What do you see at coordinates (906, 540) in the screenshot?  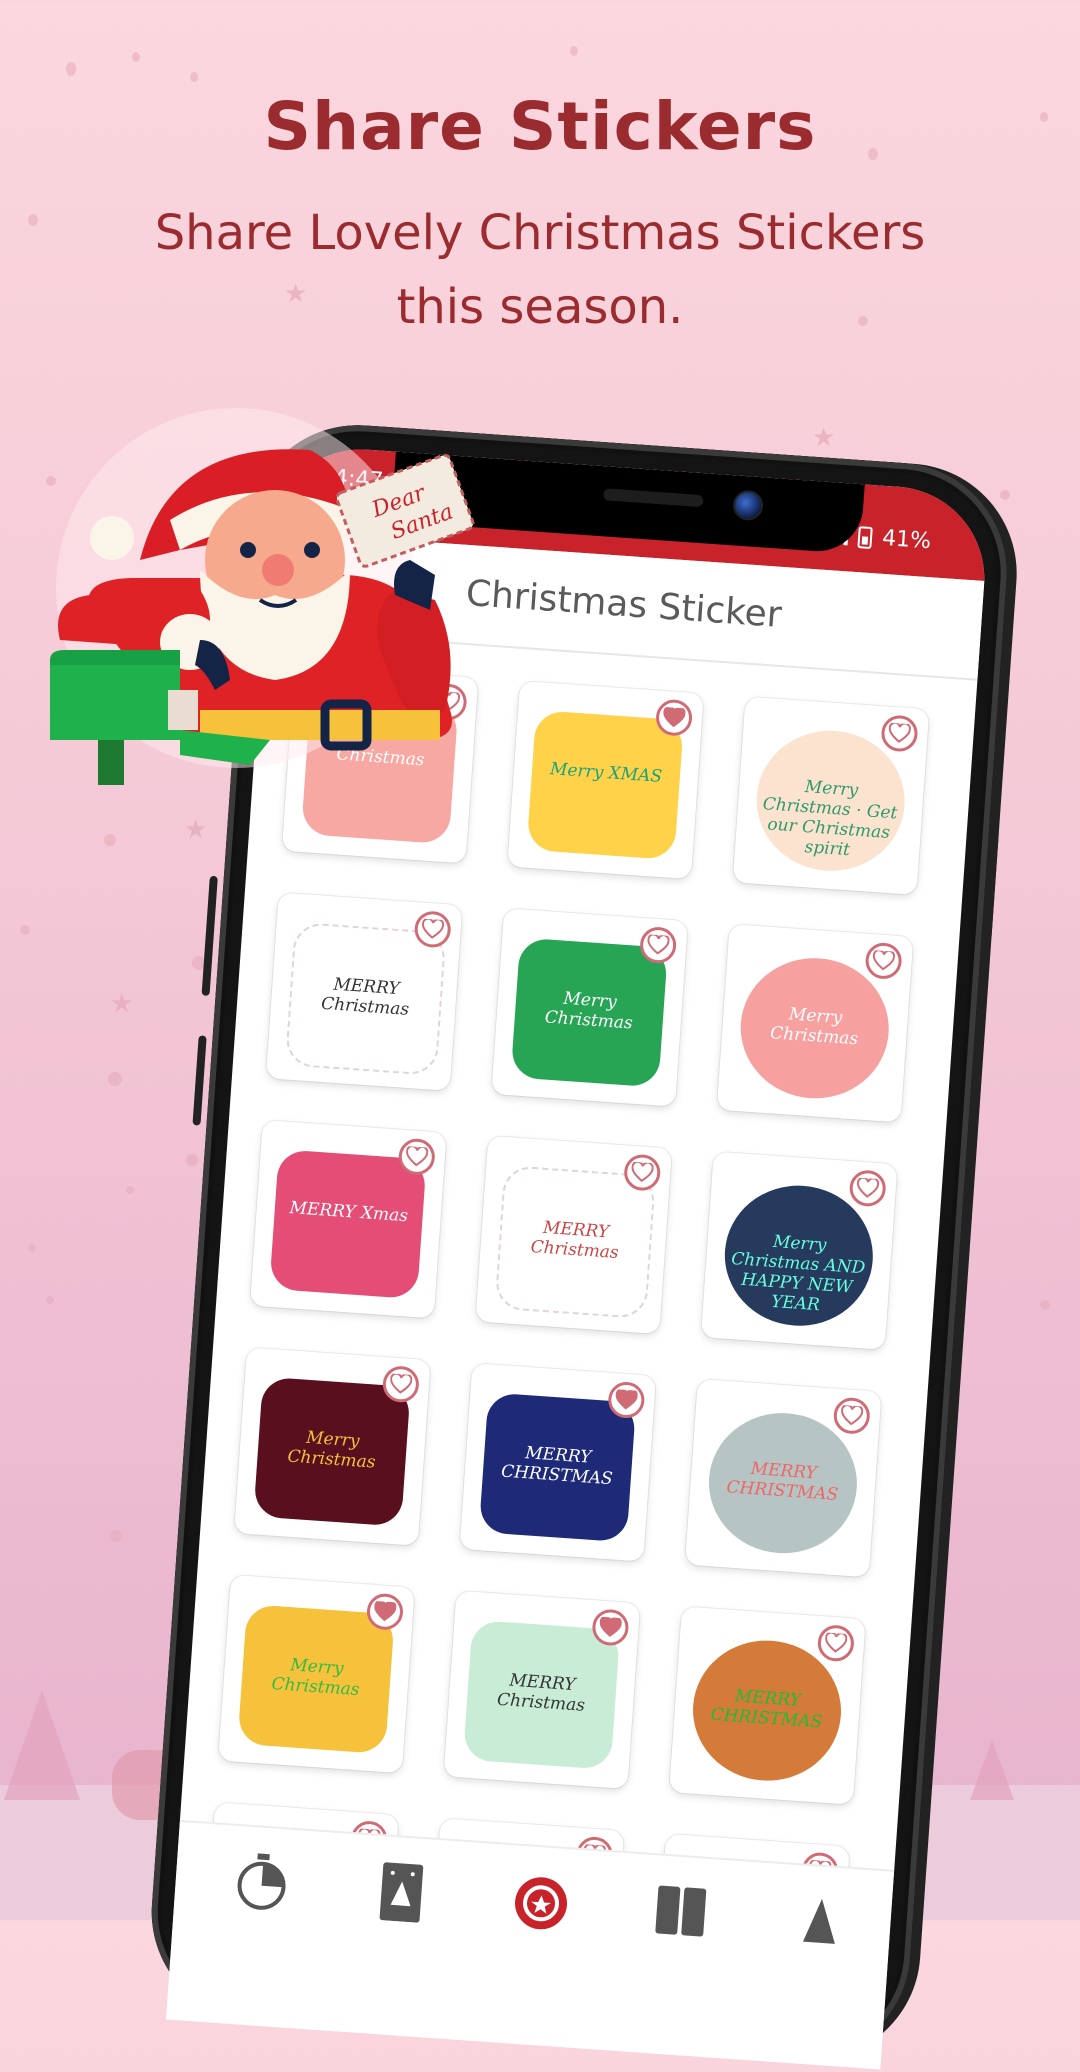 I see `battery-percent: 41%` at bounding box center [906, 540].